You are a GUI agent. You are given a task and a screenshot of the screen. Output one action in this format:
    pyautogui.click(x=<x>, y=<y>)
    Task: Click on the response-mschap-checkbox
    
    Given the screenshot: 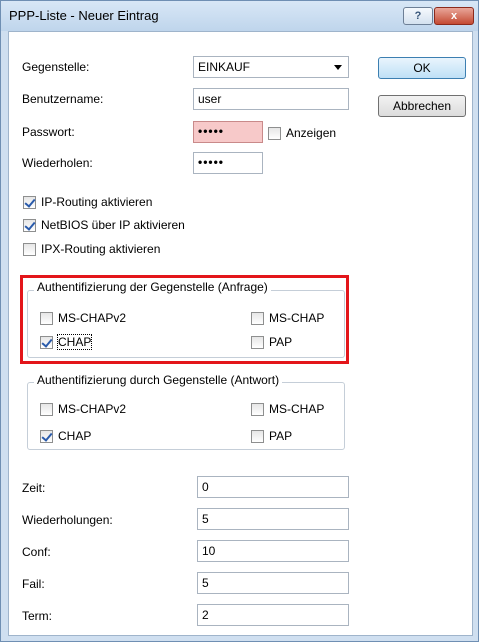 What is the action you would take?
    pyautogui.click(x=257, y=409)
    